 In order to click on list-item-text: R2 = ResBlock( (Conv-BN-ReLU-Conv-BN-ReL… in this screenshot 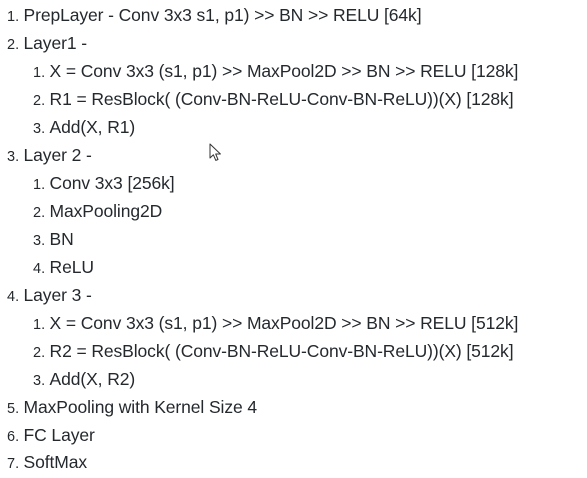, I will do `click(281, 351)`.